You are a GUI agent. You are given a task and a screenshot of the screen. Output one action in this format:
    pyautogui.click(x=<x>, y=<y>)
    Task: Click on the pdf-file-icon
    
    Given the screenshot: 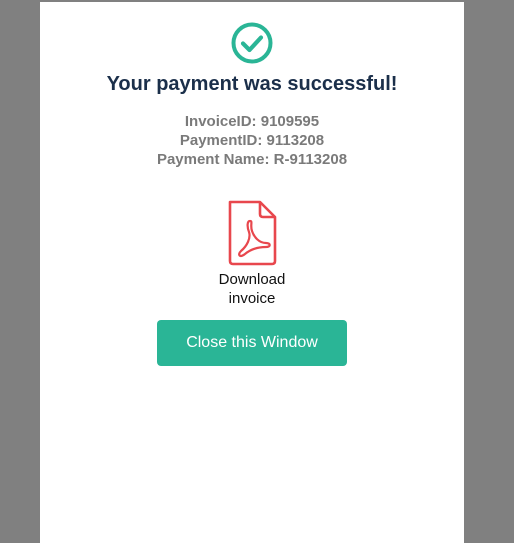 What is the action you would take?
    pyautogui.click(x=252, y=233)
    